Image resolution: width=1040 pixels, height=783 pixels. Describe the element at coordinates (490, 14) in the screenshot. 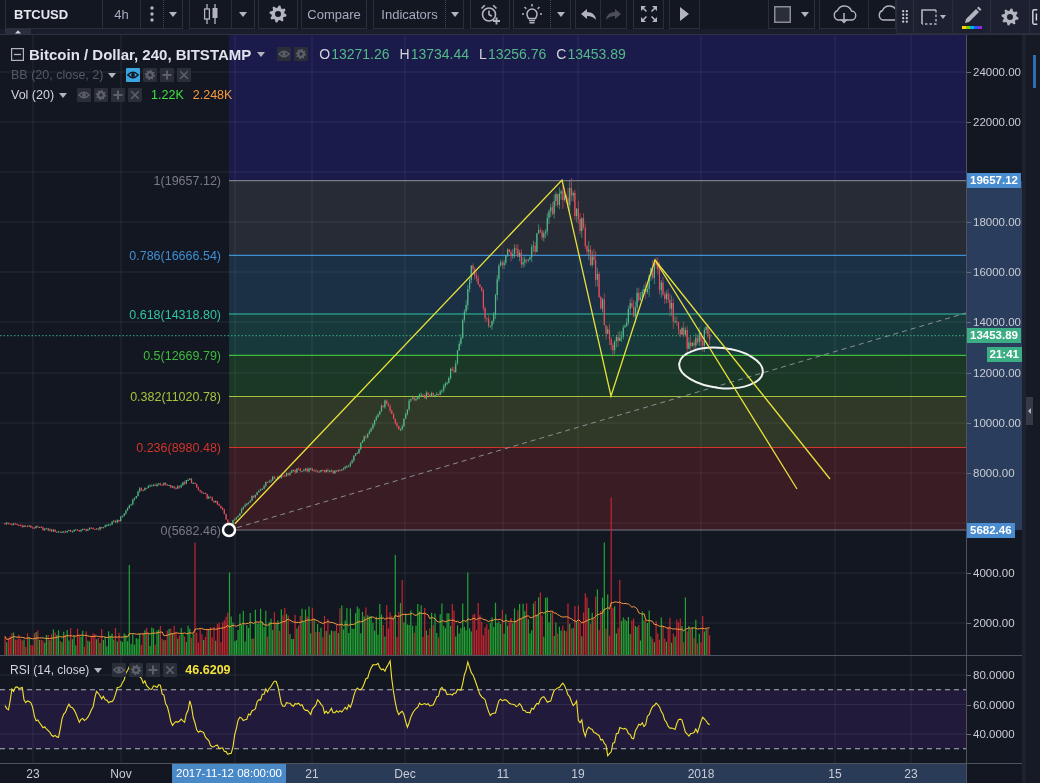

I see `alert-button` at that location.